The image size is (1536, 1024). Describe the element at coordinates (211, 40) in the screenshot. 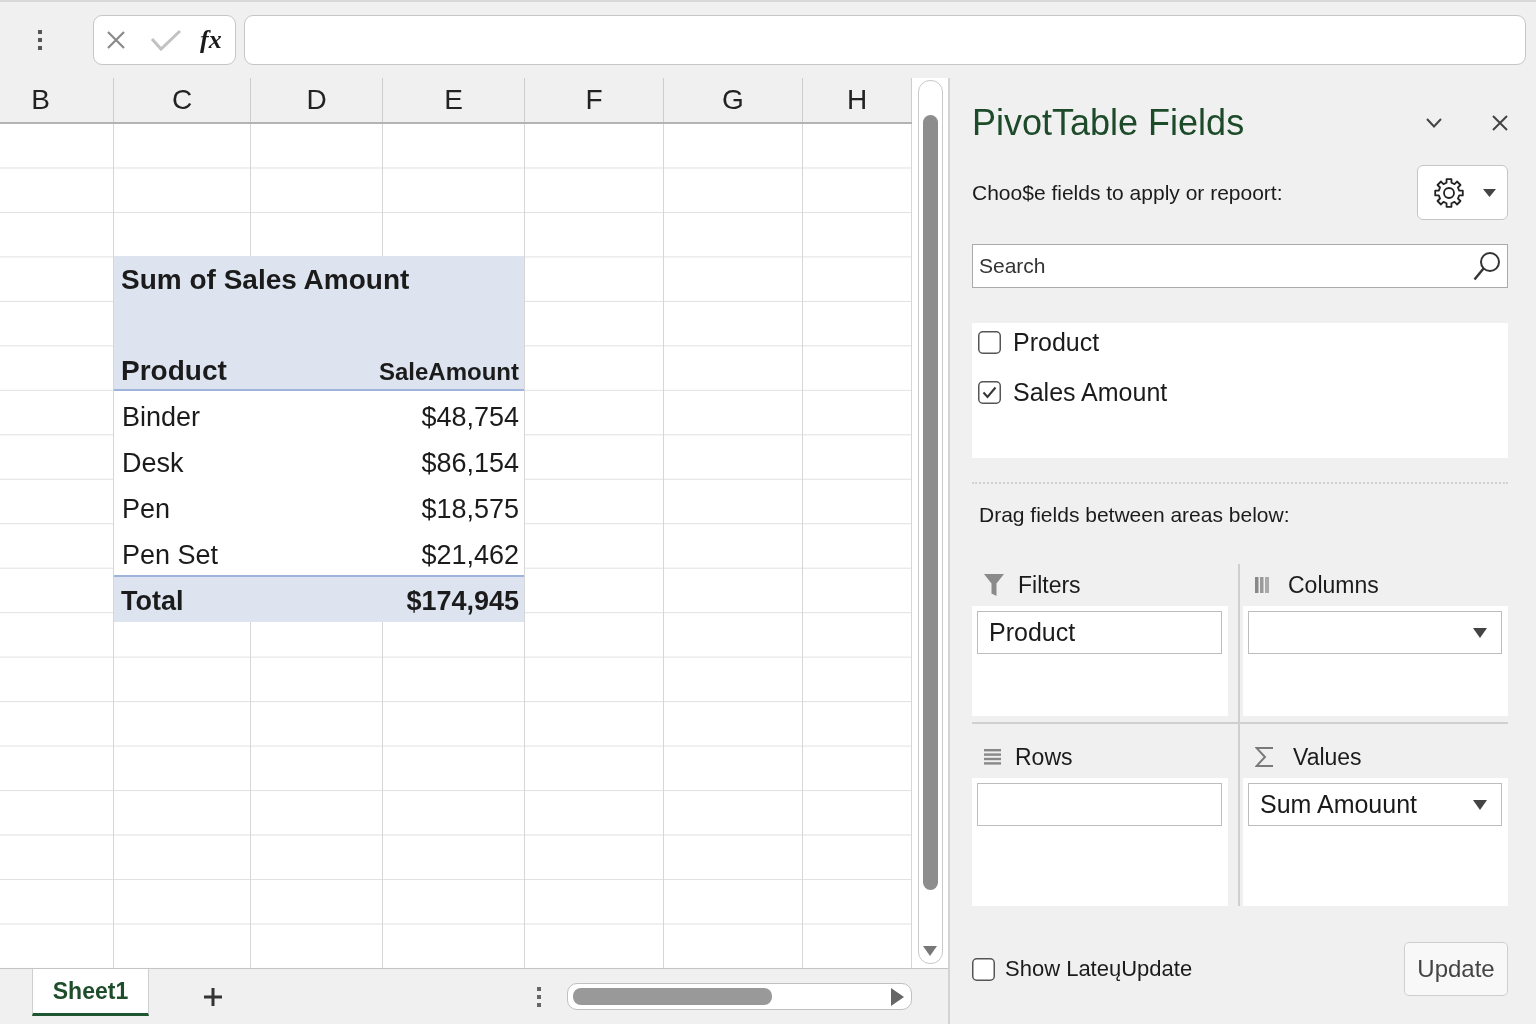

I see `insert-function-button: fx` at that location.